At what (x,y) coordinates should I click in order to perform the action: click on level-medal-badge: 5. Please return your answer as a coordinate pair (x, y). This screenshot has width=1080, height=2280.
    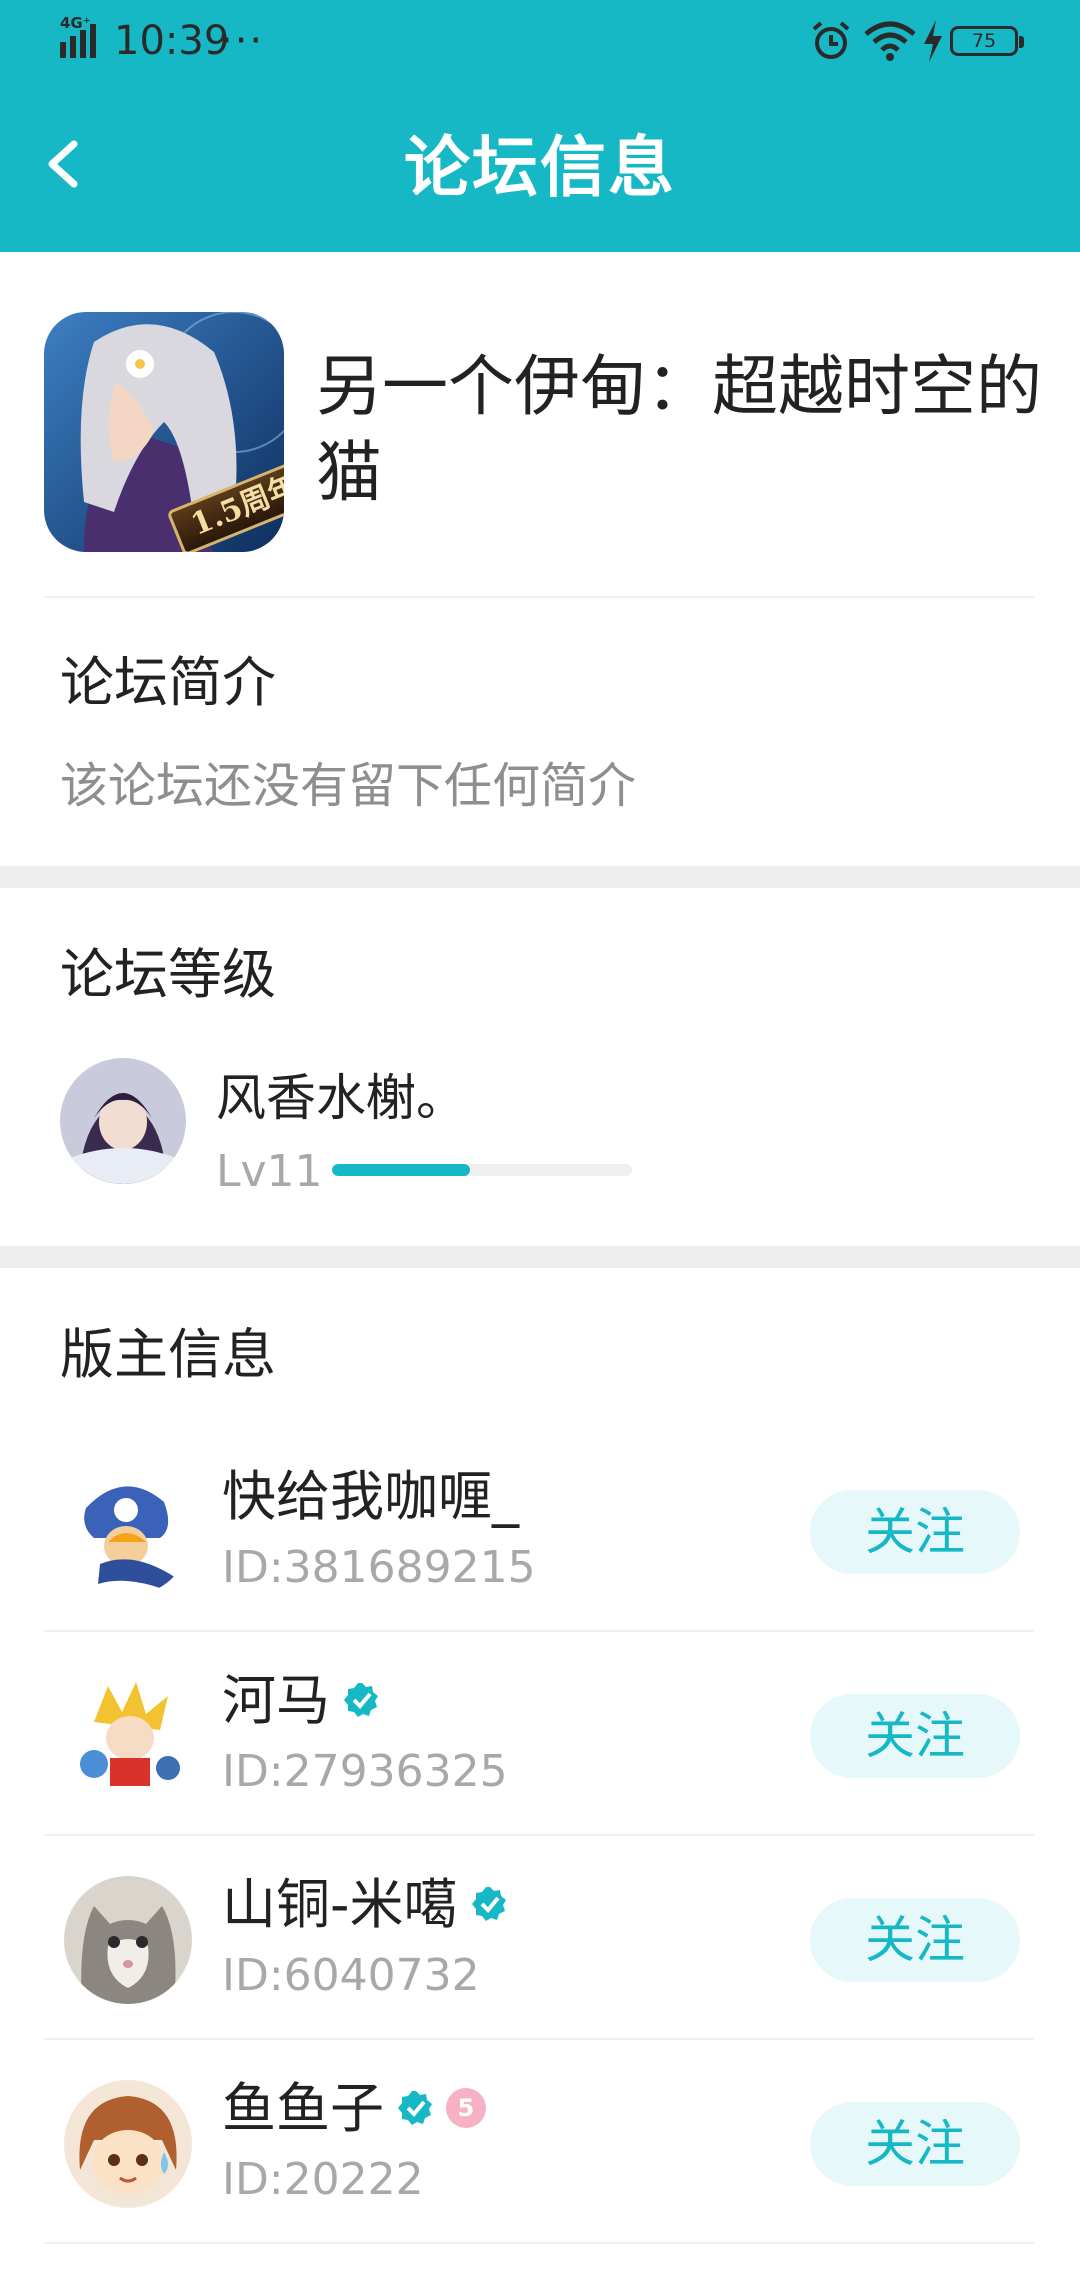
    Looking at the image, I should click on (466, 2108).